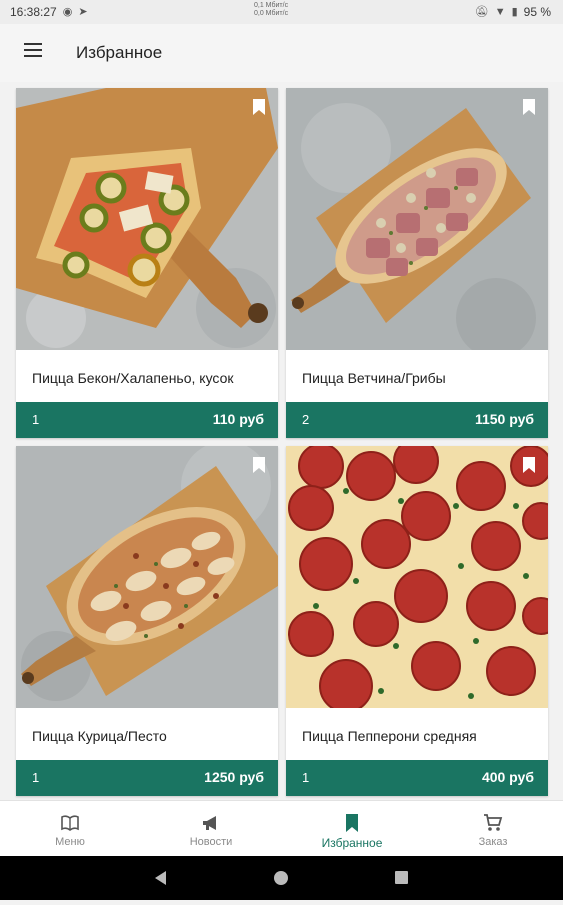 The height and width of the screenshot is (905, 563). Describe the element at coordinates (537, 12) in the screenshot. I see `battery-level: 95 %` at that location.